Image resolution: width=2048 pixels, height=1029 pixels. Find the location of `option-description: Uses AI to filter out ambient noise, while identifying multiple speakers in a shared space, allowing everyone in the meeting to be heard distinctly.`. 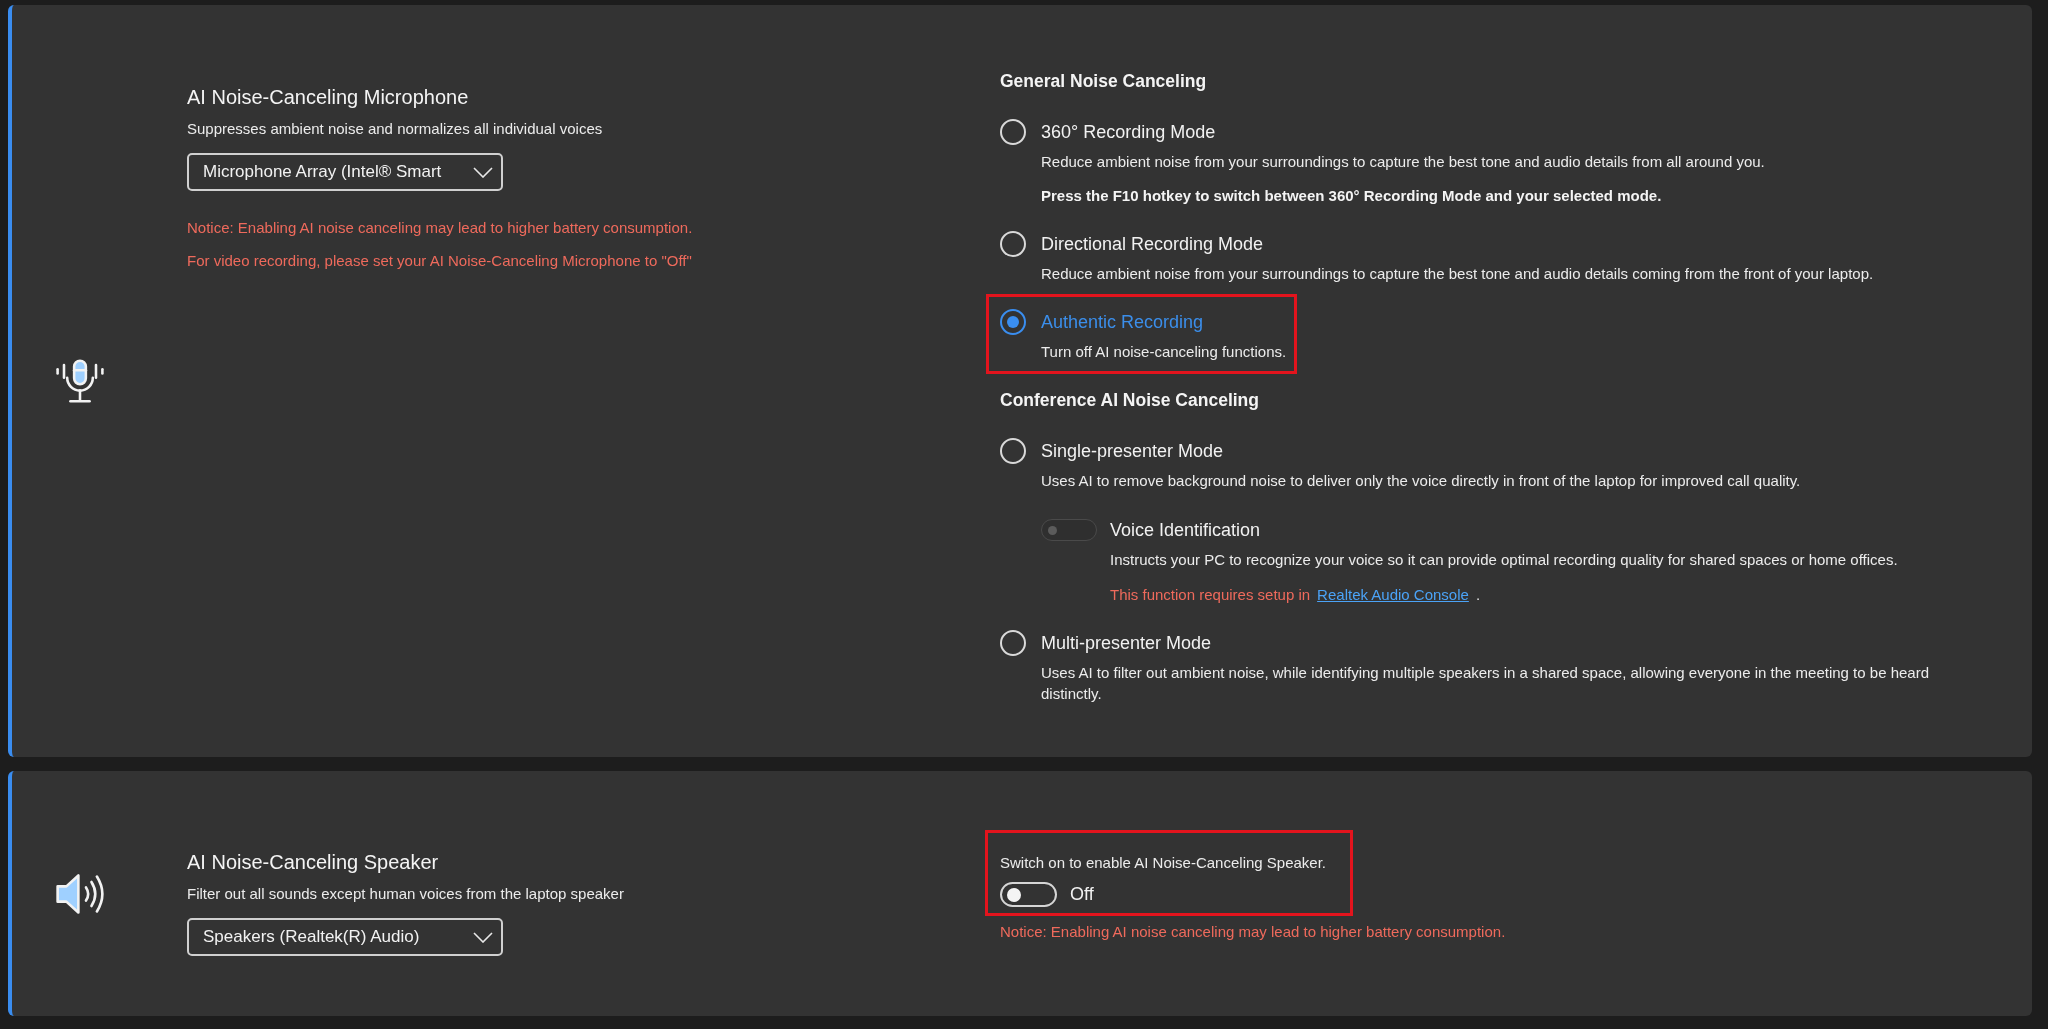

option-description: Uses AI to filter out ambient noise, while identifying multiple speakers in a shared space, allowing everyone in the meeting to be heard distinctly. is located at coordinates (1485, 683).